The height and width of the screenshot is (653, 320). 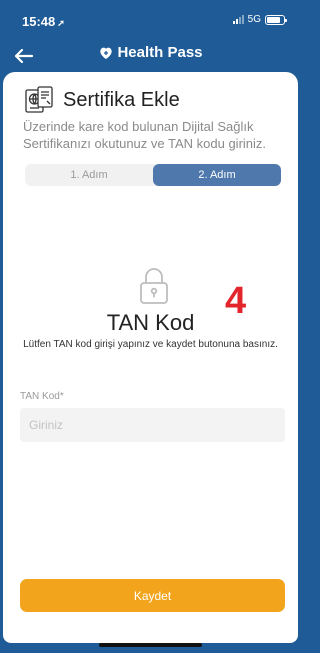 What do you see at coordinates (276, 19) in the screenshot?
I see `battery-icon` at bounding box center [276, 19].